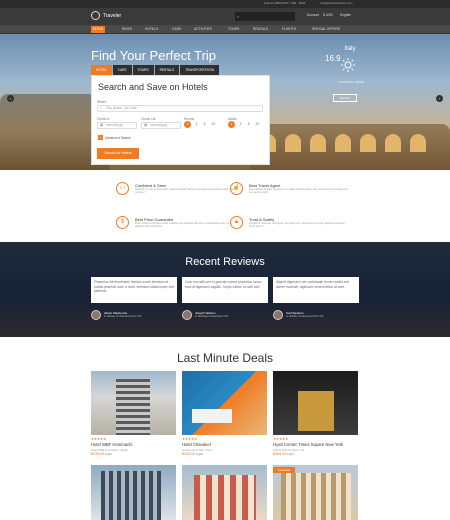  What do you see at coordinates (148, 119) in the screenshot?
I see `checkout-label: Check out` at bounding box center [148, 119].